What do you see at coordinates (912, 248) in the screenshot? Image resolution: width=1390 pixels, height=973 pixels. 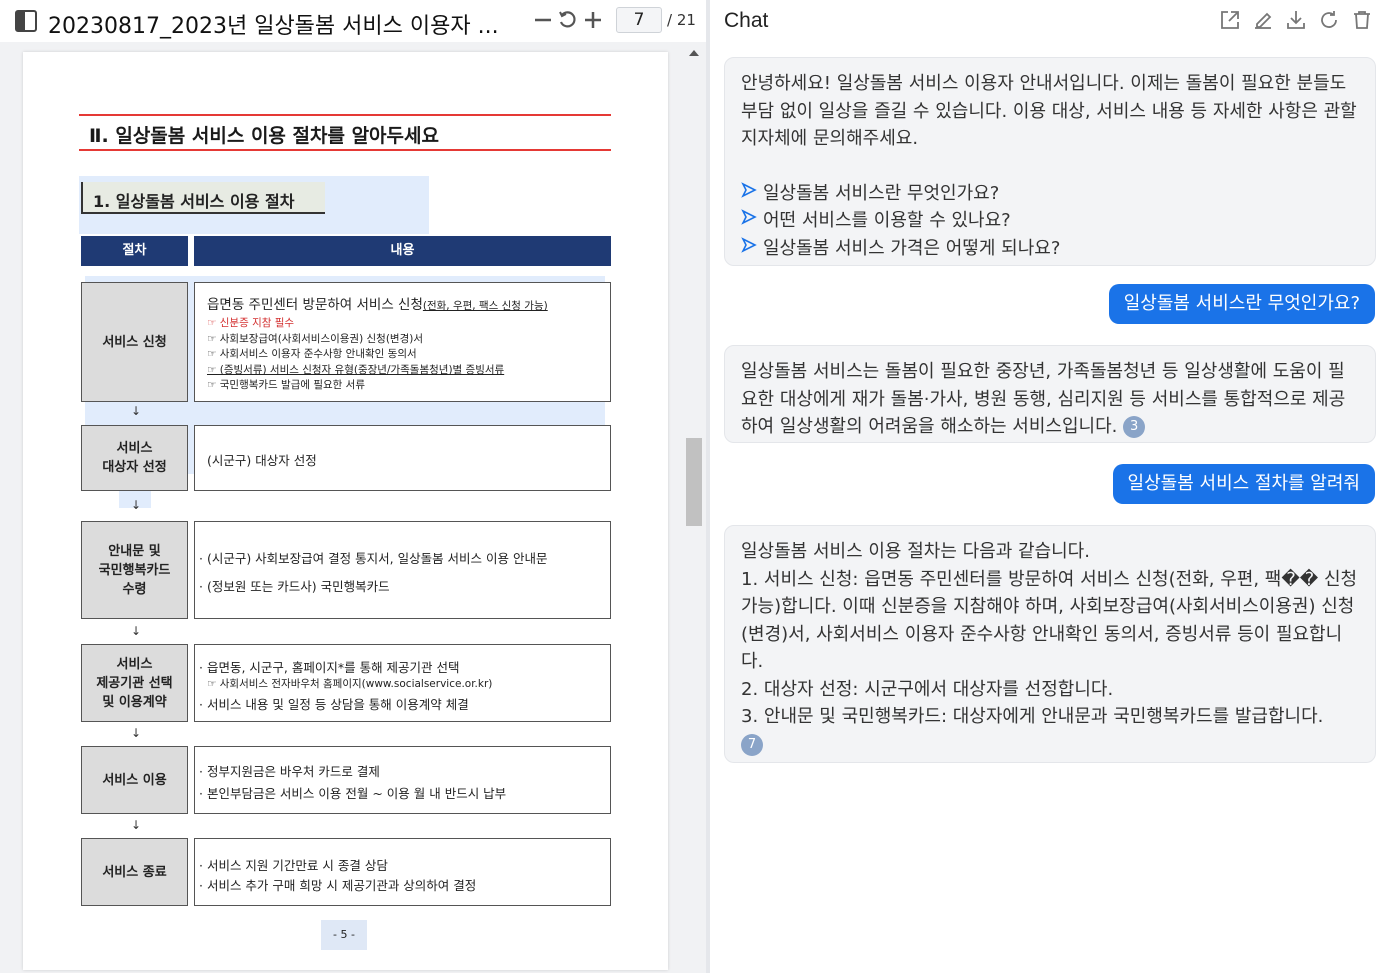 I see `suggestion-text: 일상돌봄 서비스 가격은 어떻게 되나요?` at bounding box center [912, 248].